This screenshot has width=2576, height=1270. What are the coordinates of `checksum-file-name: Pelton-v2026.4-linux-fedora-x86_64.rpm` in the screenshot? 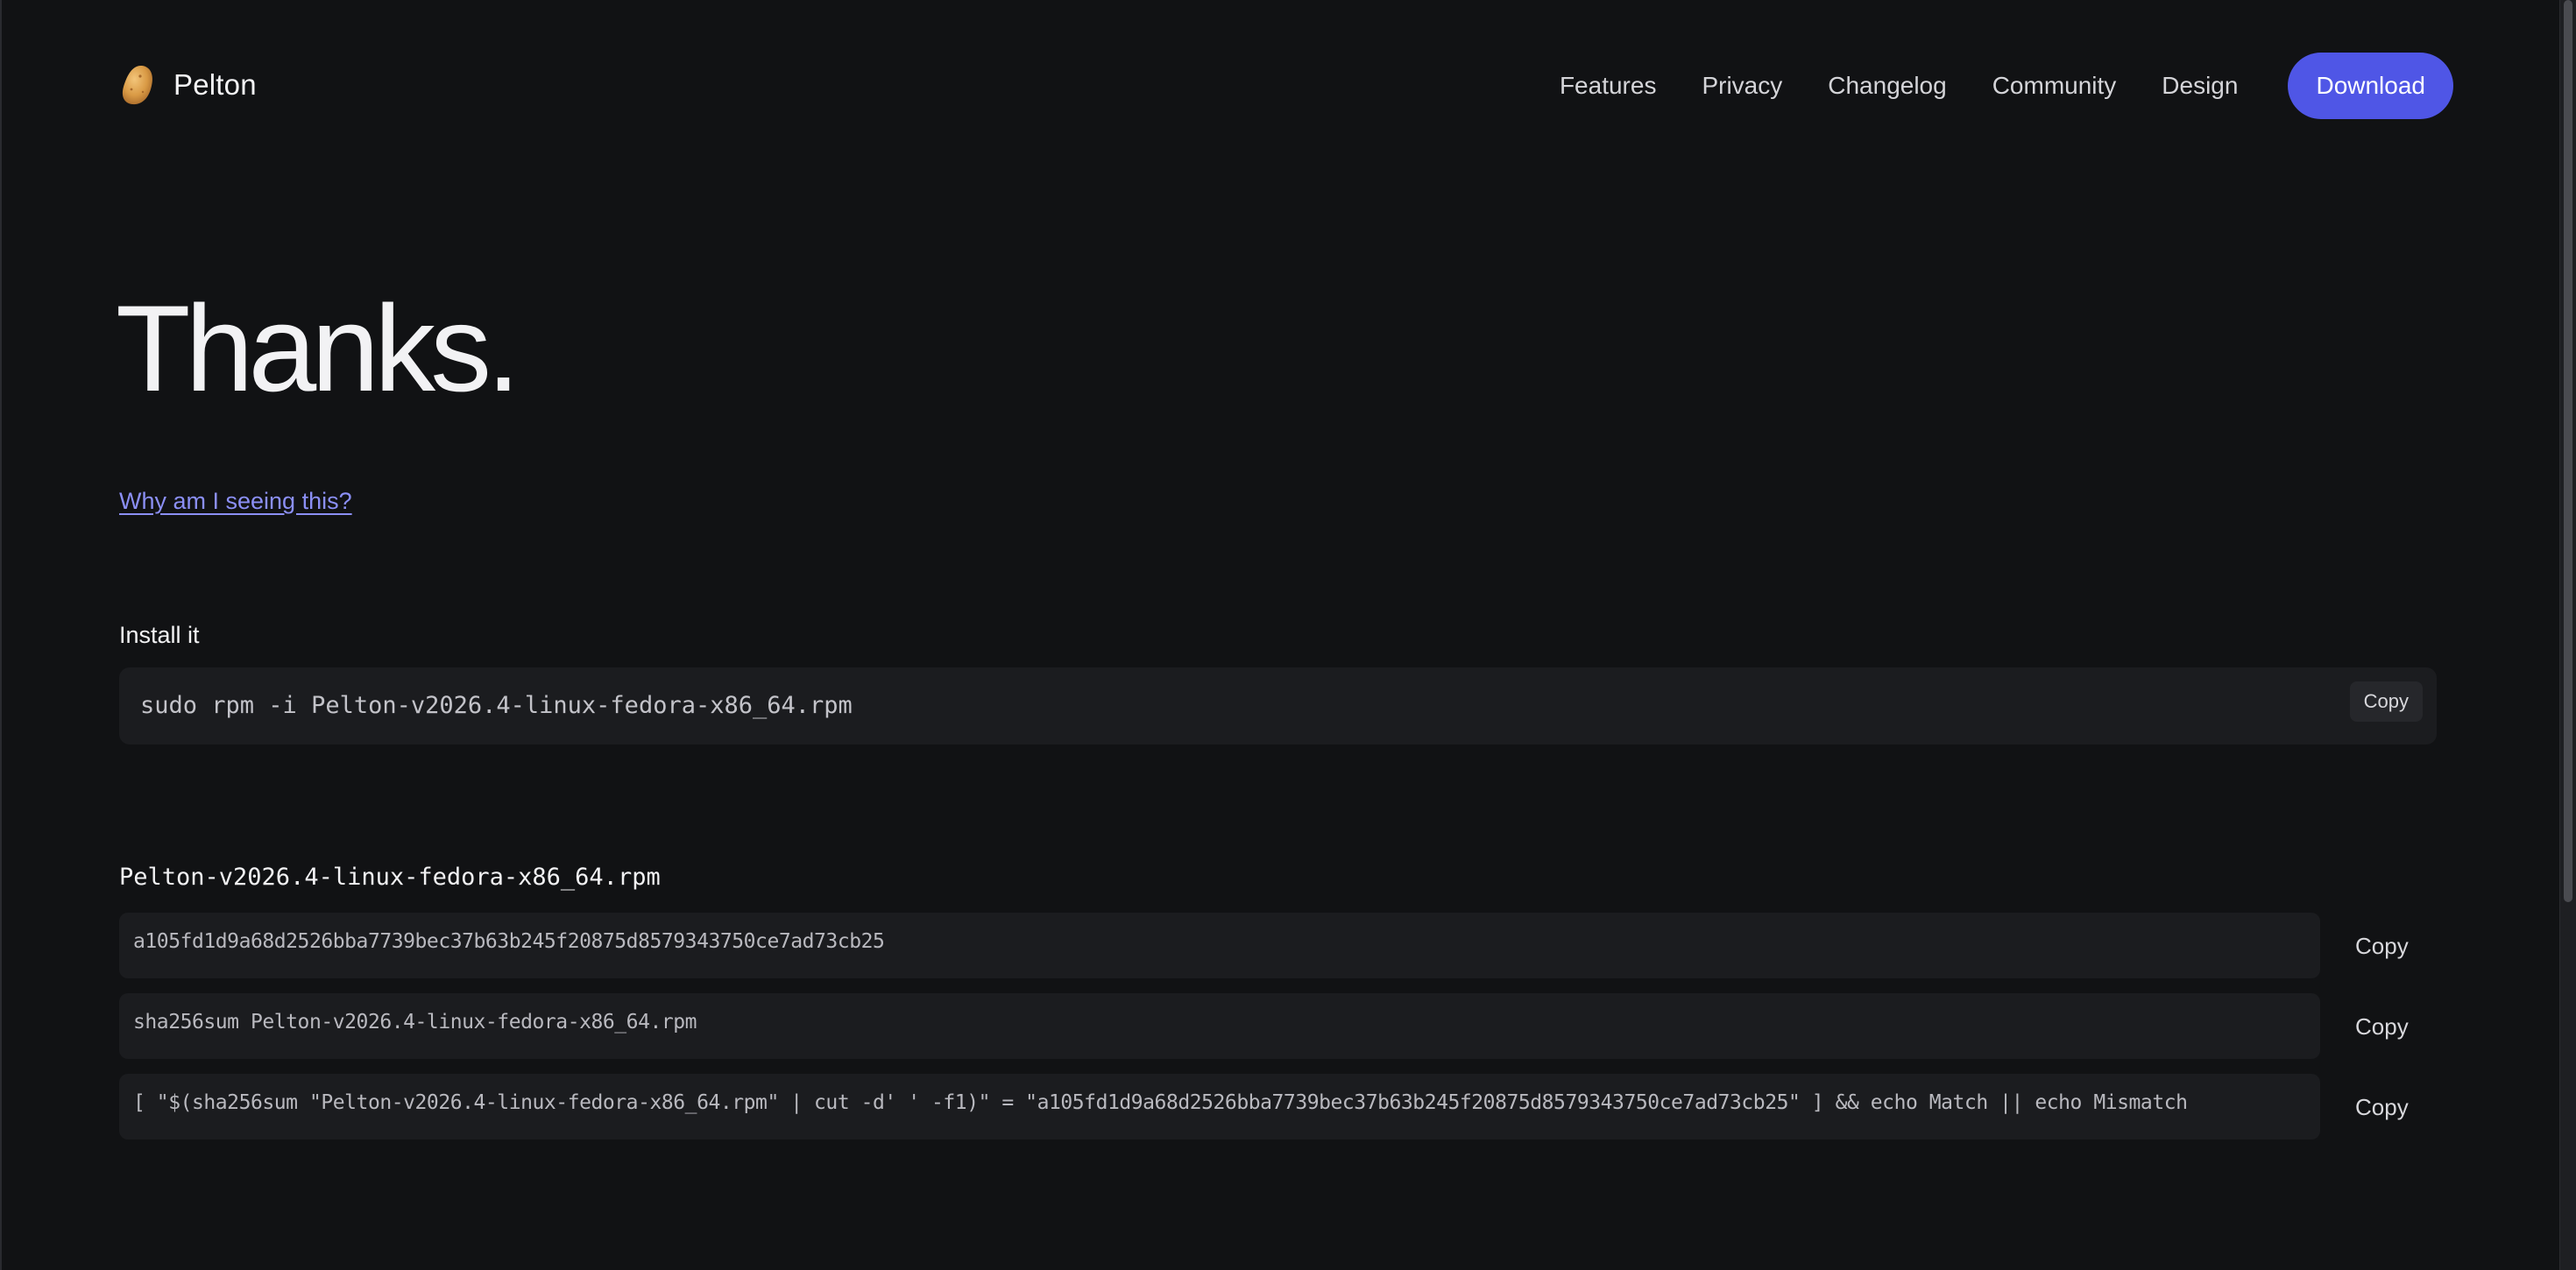 It's located at (390, 877).